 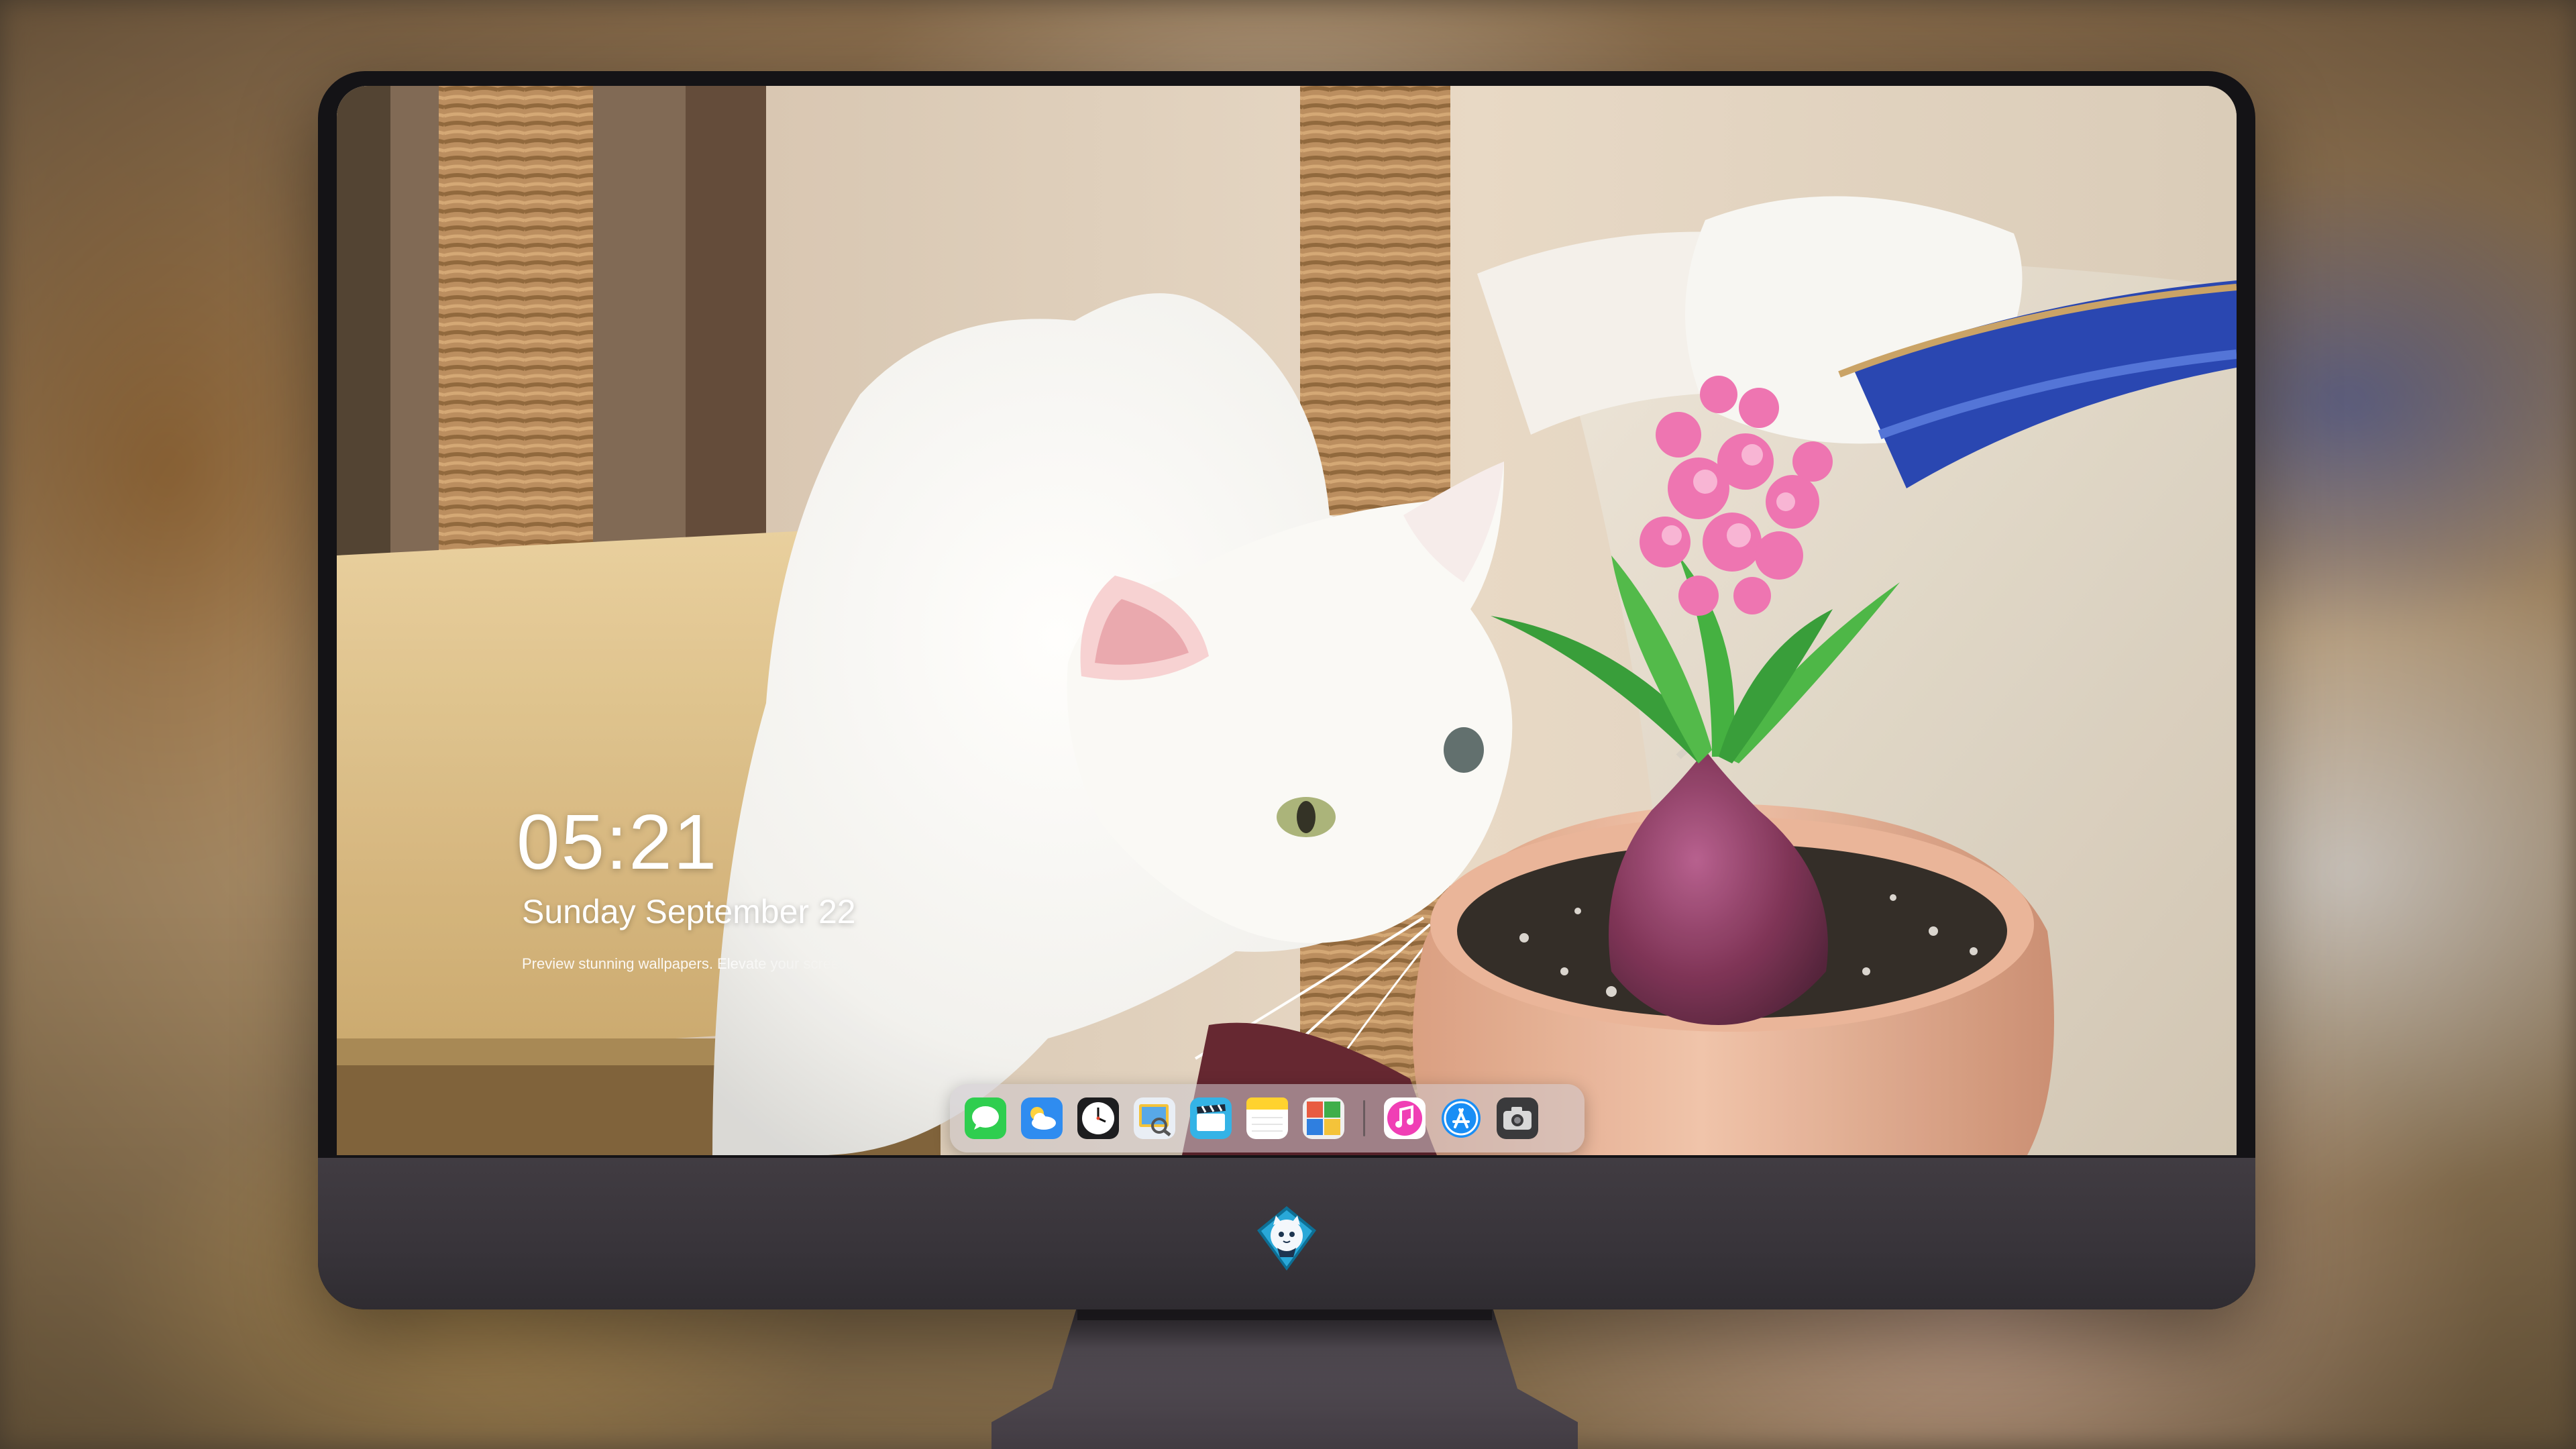 I want to click on dock-app-camera, so click(x=1517, y=1118).